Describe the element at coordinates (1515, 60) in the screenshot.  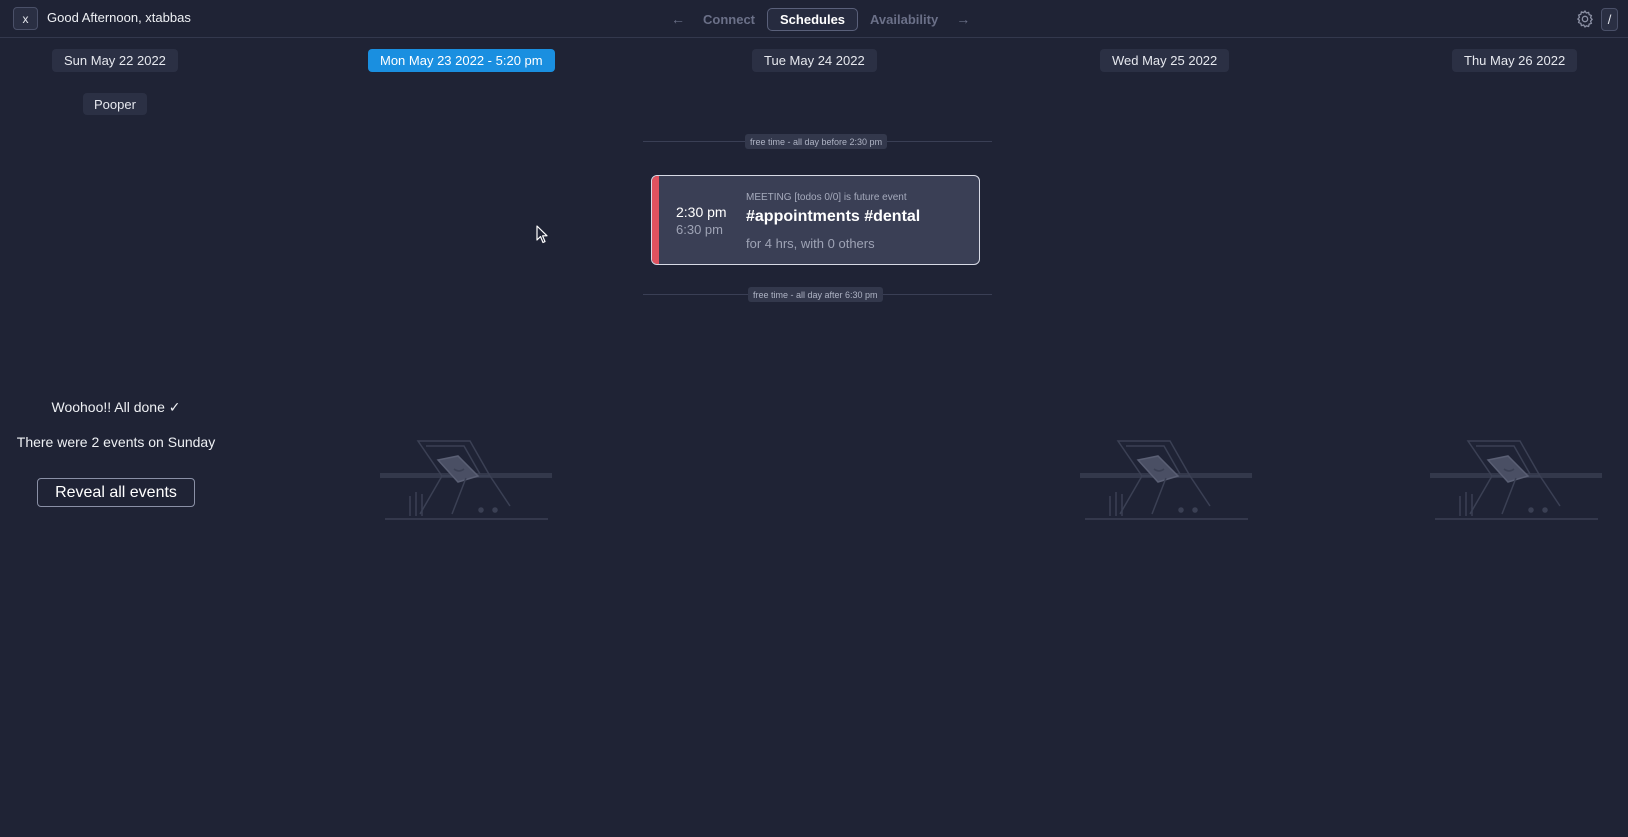
I see `day-header-thu: Thu May 26 2022` at that location.